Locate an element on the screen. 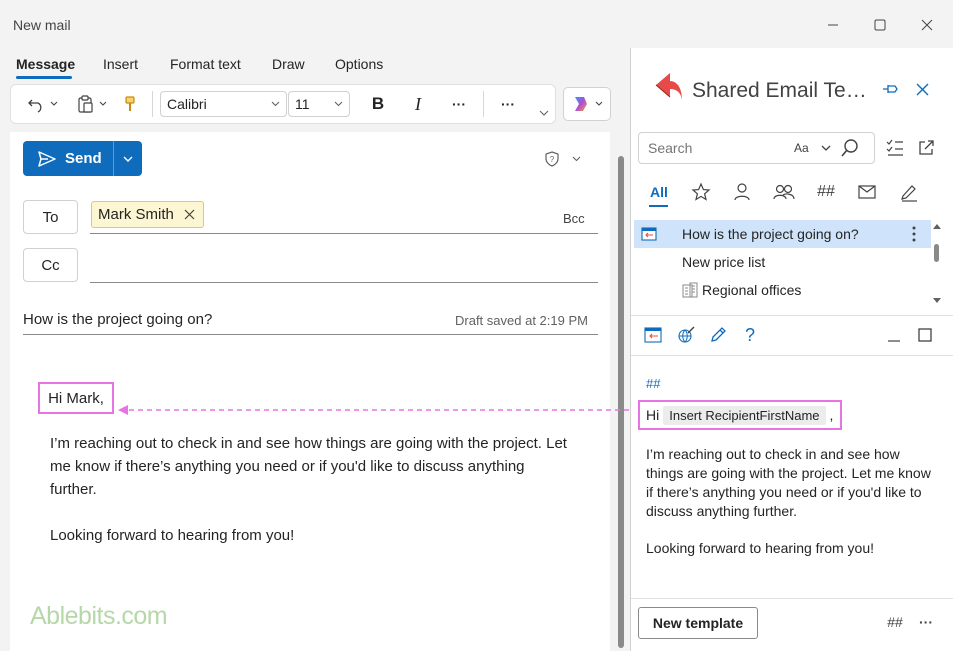 Image resolution: width=953 pixels, height=651 pixels. to-field-underline is located at coordinates (344, 233).